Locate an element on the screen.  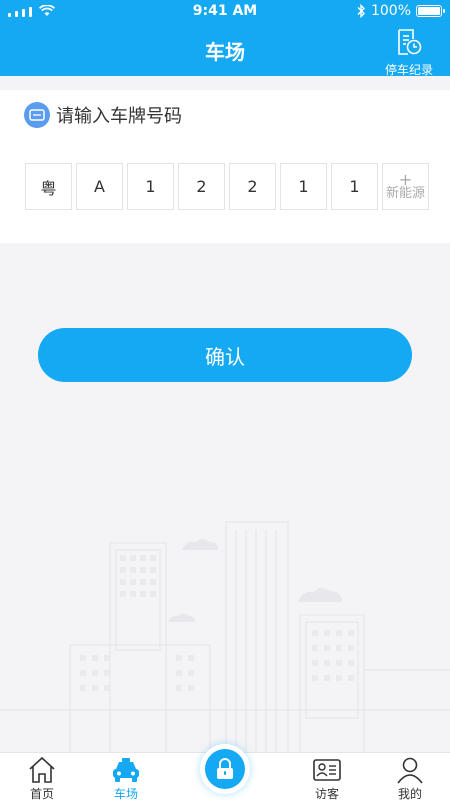
plate-cell-4: 2 is located at coordinates (201, 186).